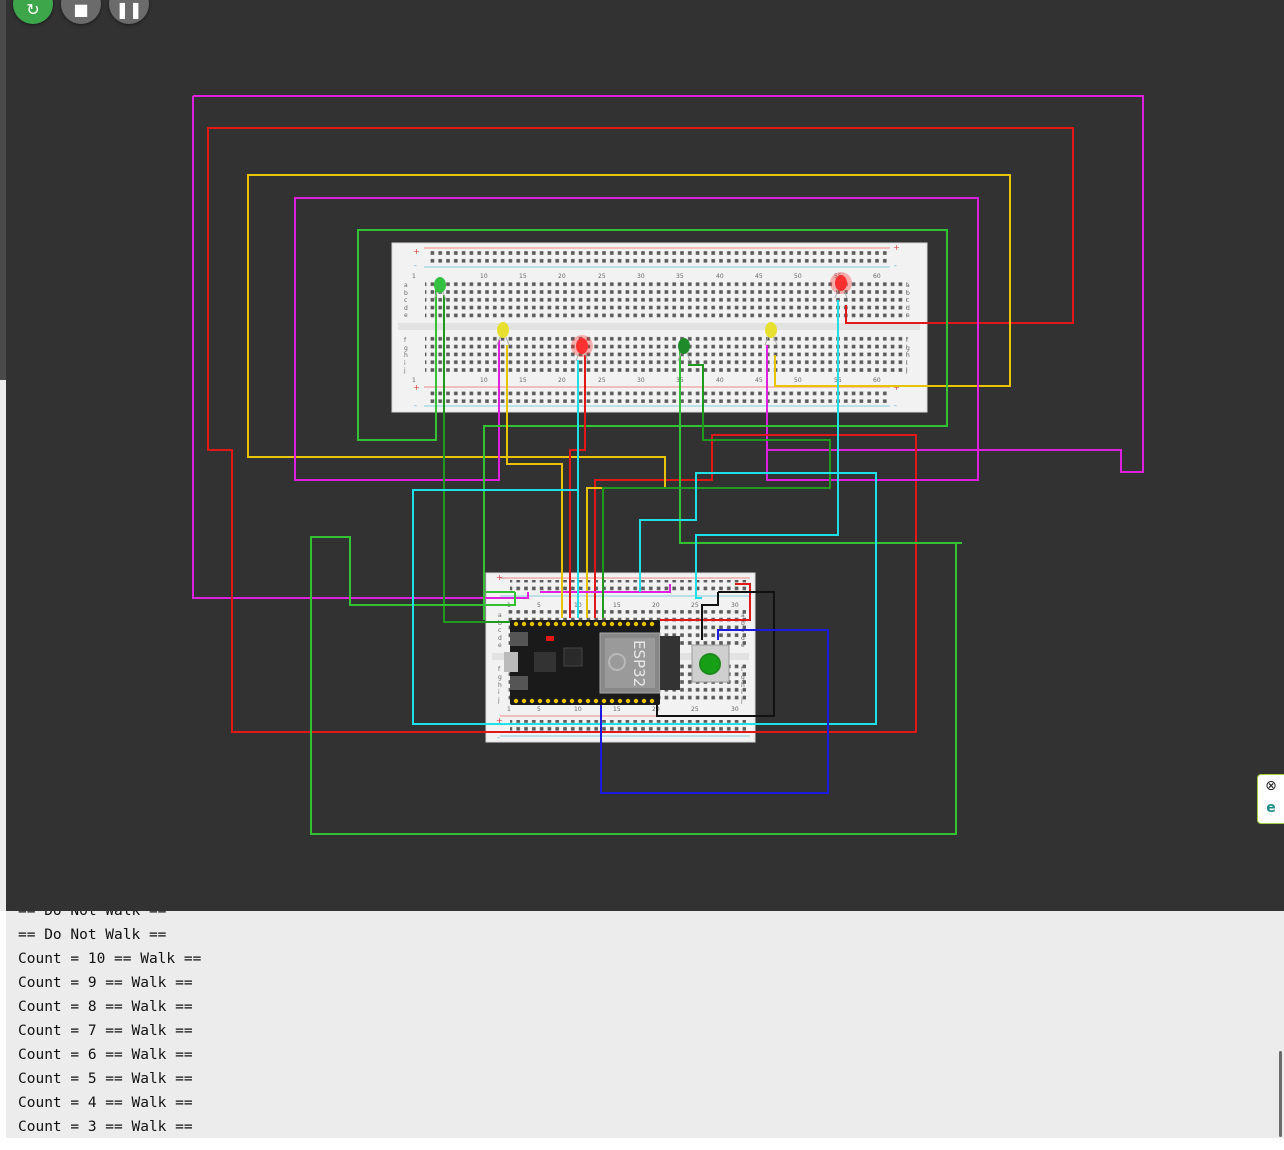 The width and height of the screenshot is (1284, 1150). What do you see at coordinates (743, 677) in the screenshot?
I see `bottom-bb-row-g-right: g` at bounding box center [743, 677].